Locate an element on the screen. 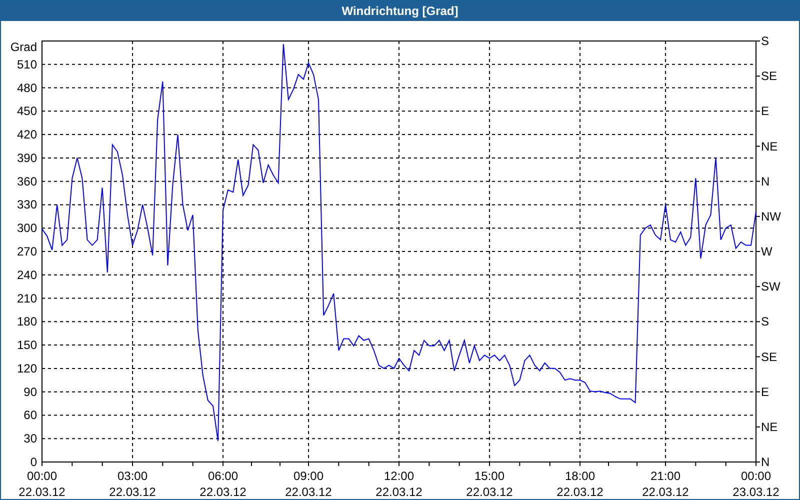 The width and height of the screenshot is (800, 500). y-tick-label: 450 is located at coordinates (26, 111).